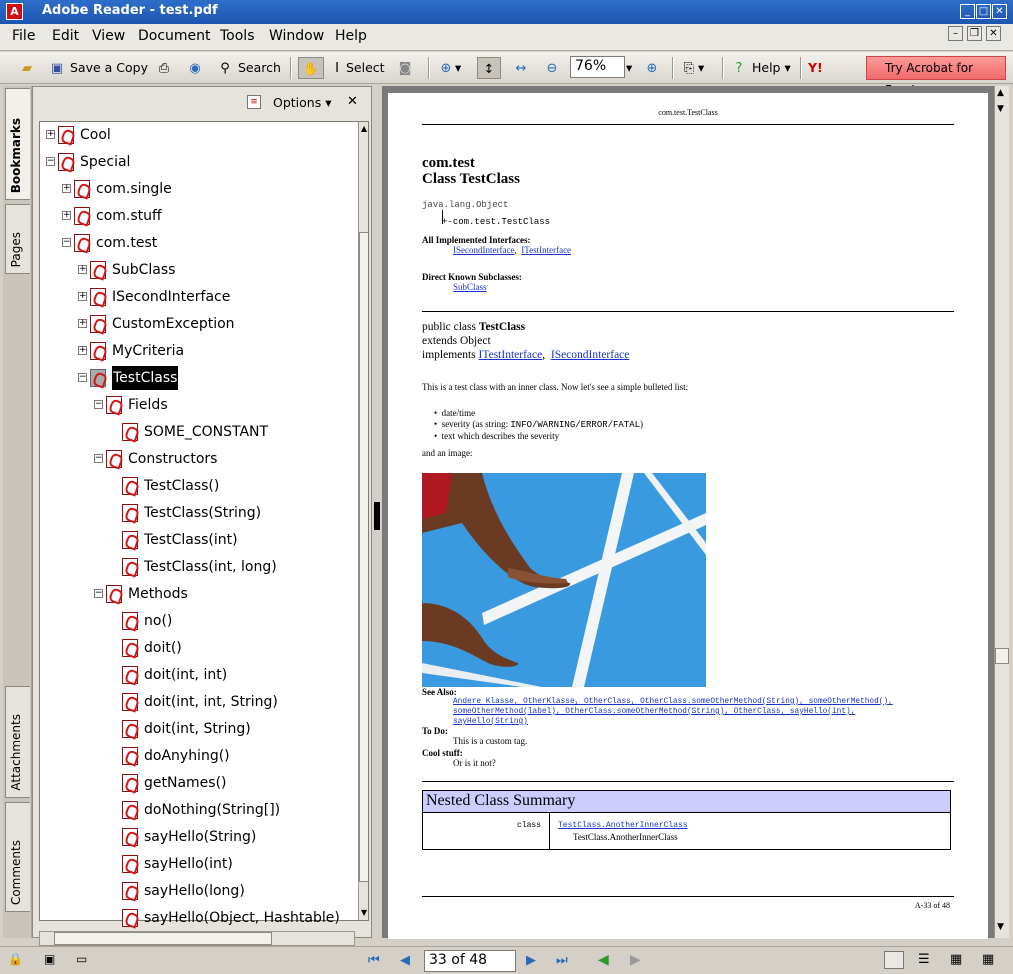 This screenshot has height=974, width=1013. Describe the element at coordinates (363, 557) in the screenshot. I see `tree-scroll-thumb` at that location.